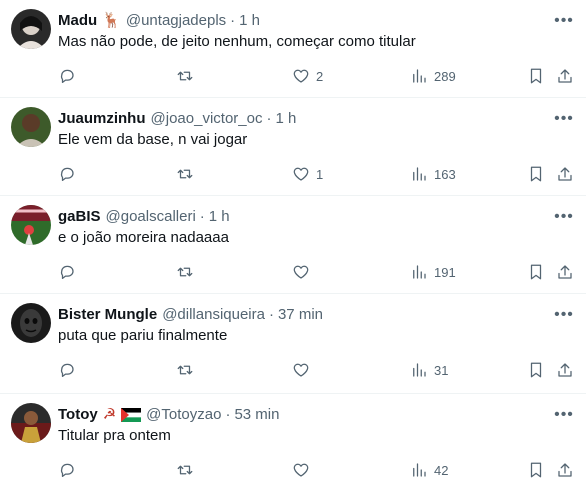  Describe the element at coordinates (102, 119) in the screenshot. I see `display-name: Juaumzinhu` at that location.